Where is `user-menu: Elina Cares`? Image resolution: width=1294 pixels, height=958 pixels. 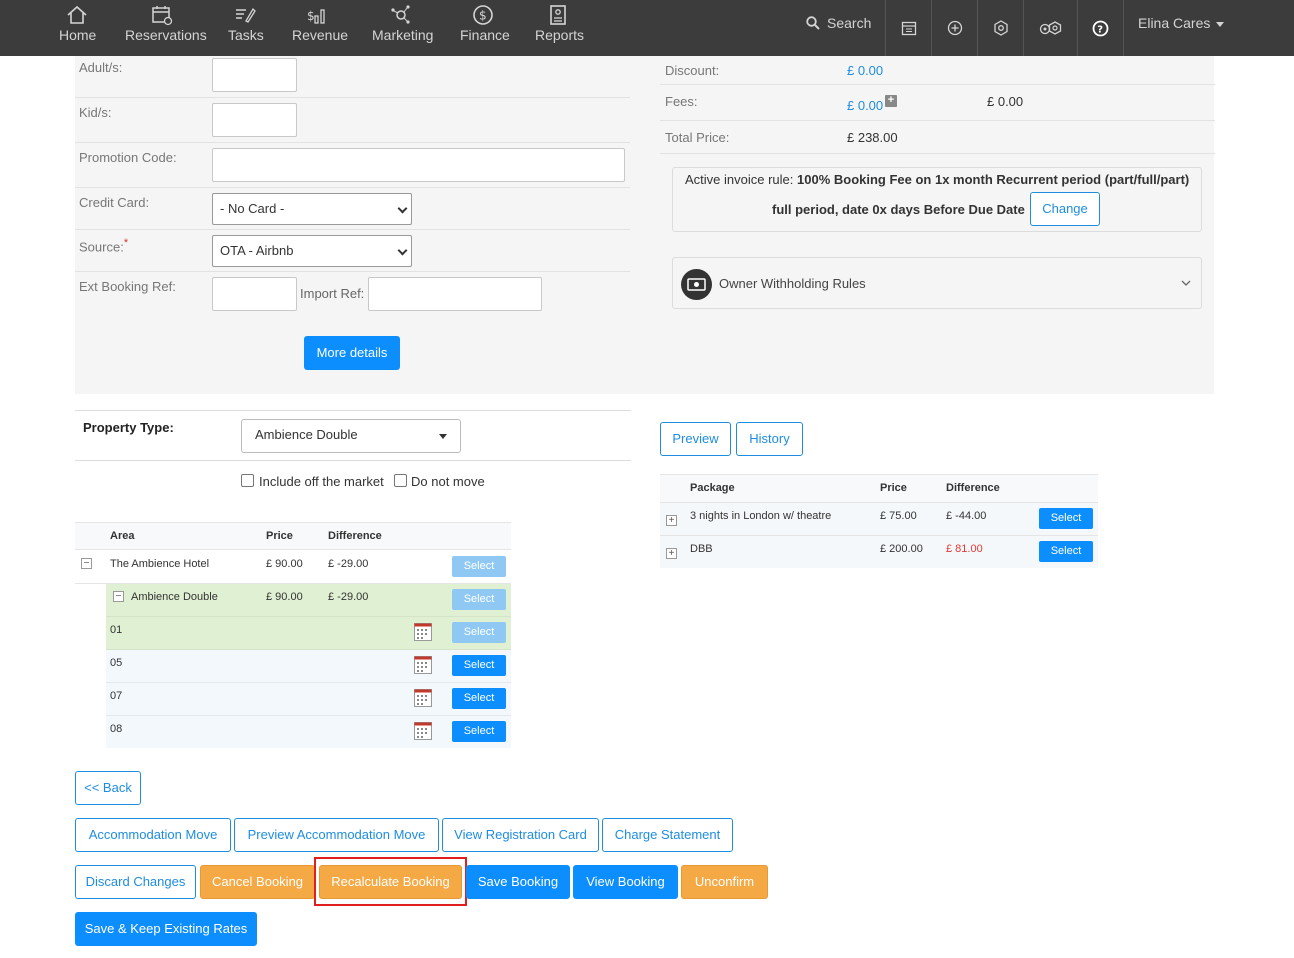
user-menu: Elina Cares is located at coordinates (1181, 23).